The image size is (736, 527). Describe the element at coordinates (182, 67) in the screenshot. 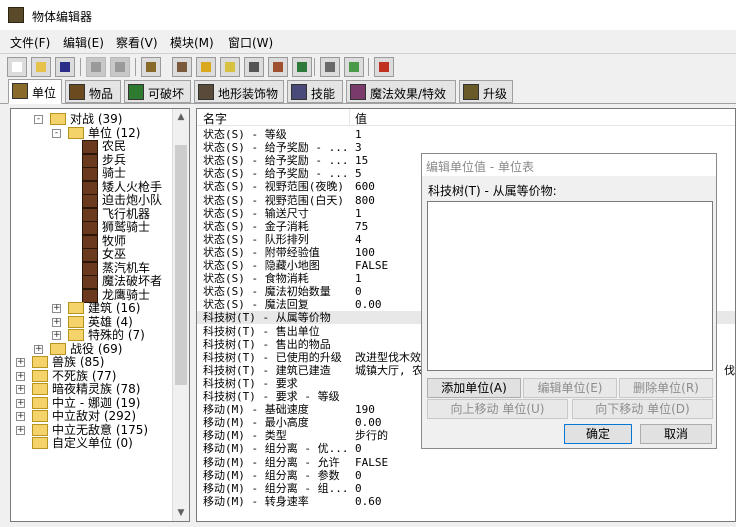

I see `terrain-editor-icon` at that location.